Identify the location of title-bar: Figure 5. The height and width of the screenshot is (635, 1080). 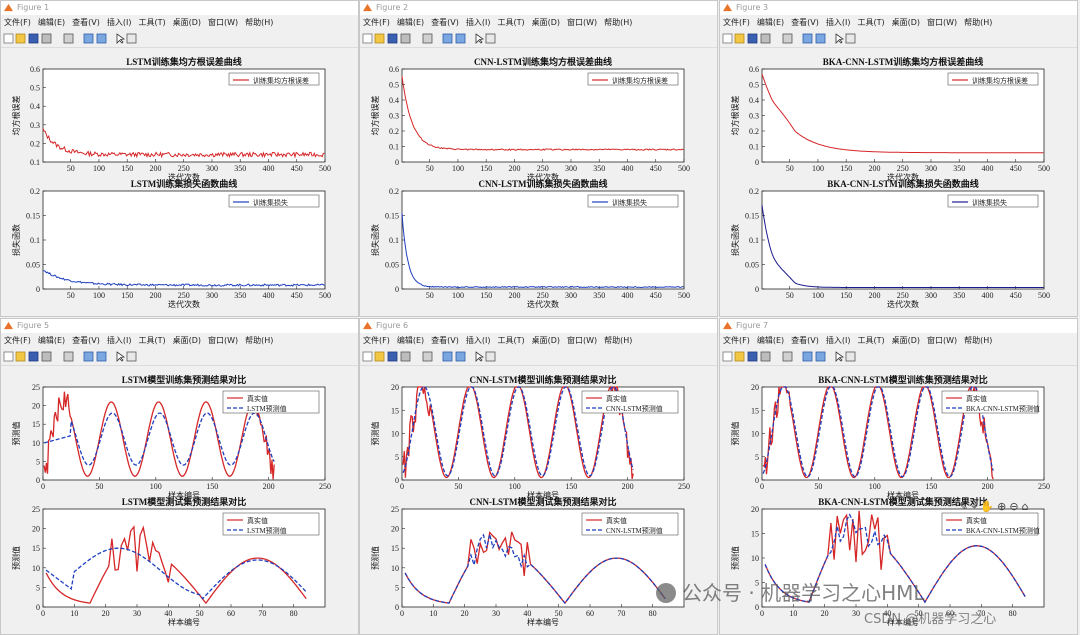
(179, 326).